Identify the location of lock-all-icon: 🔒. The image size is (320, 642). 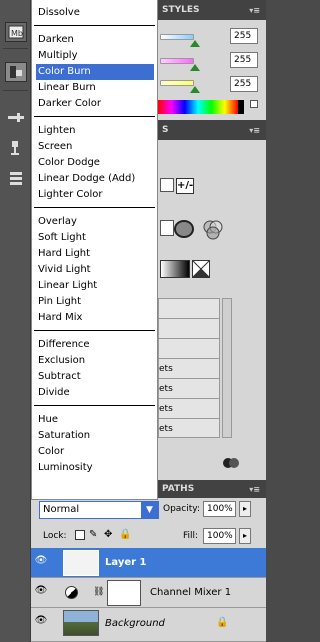
(125, 534).